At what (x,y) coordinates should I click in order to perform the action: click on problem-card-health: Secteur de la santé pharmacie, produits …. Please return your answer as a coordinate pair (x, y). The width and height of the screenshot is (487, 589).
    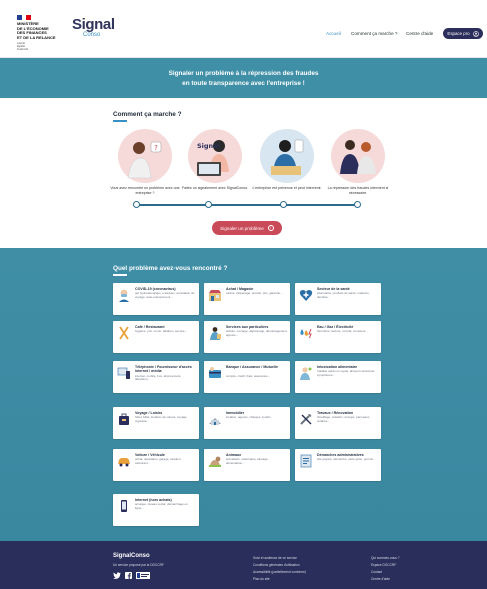
    Looking at the image, I should click on (338, 299).